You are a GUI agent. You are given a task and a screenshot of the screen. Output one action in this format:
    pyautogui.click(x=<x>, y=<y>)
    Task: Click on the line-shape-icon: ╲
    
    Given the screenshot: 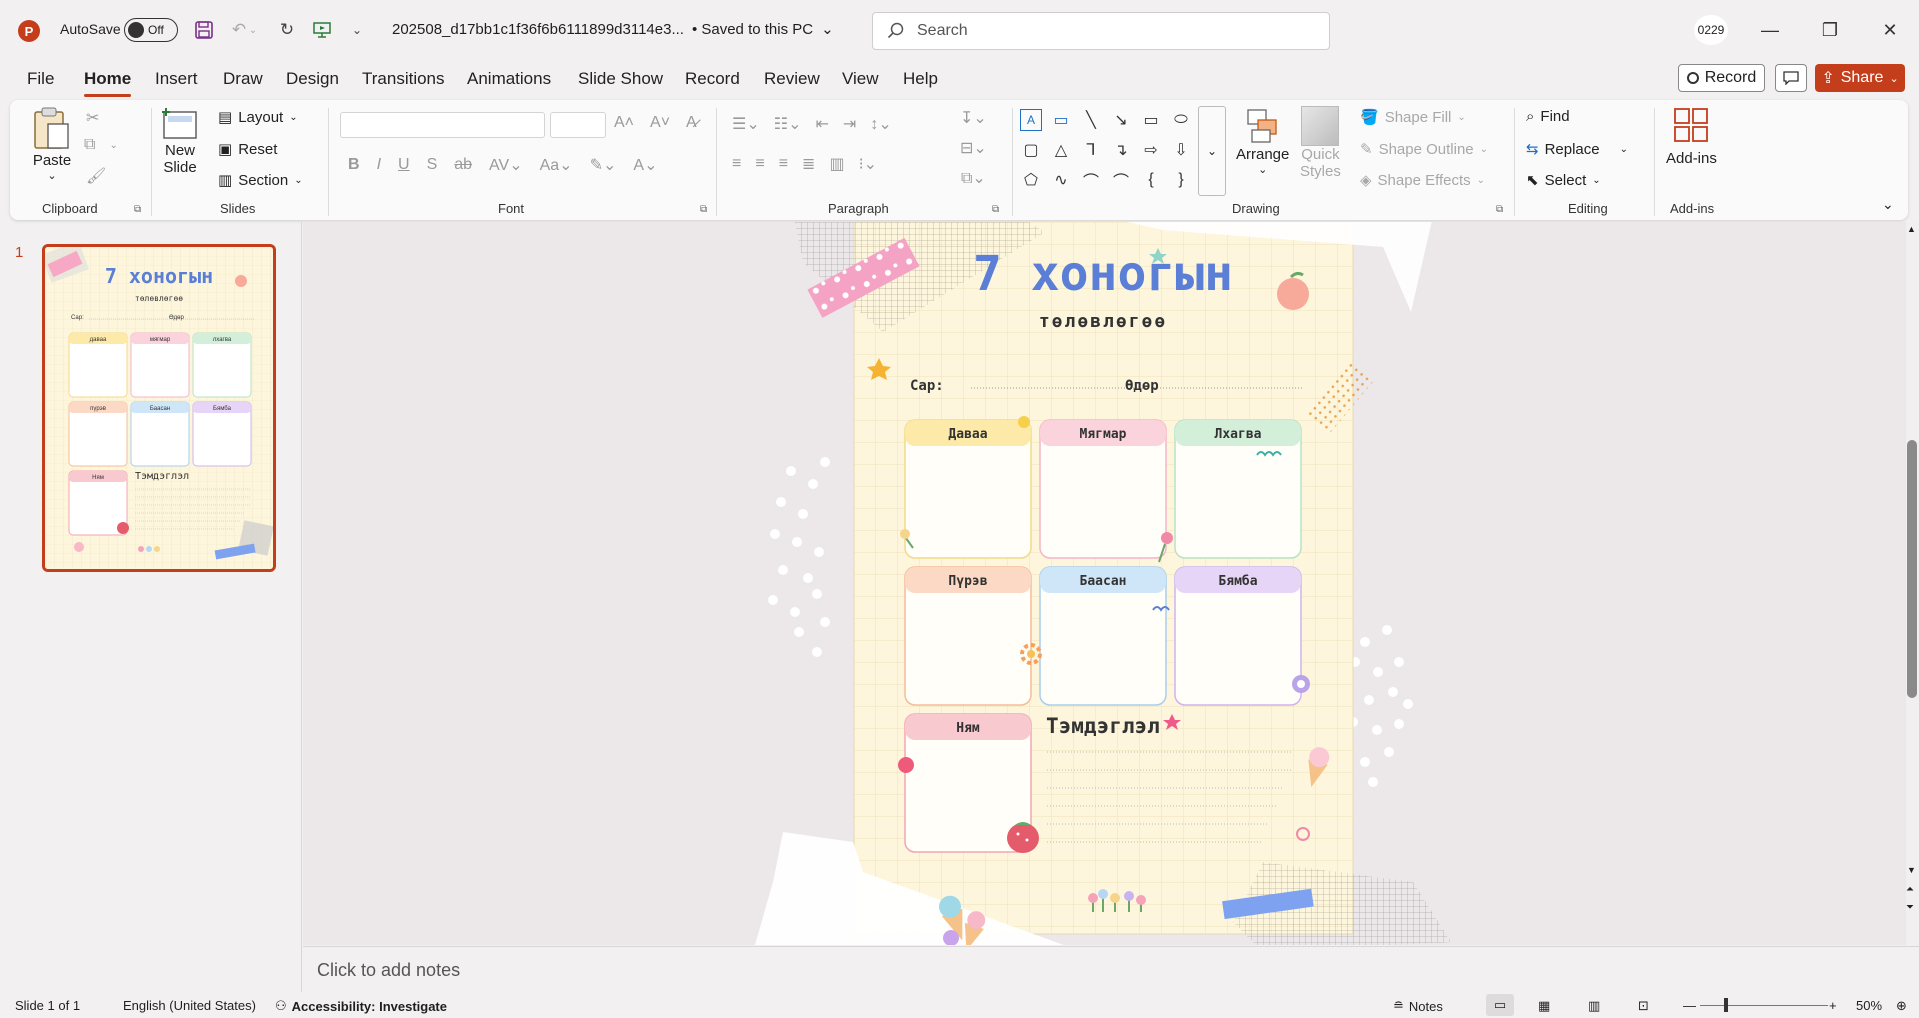 What is the action you would take?
    pyautogui.click(x=1091, y=120)
    